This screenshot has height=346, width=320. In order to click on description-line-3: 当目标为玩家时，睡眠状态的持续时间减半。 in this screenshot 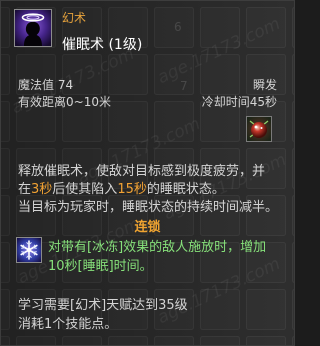, I will do `click(148, 207)`.